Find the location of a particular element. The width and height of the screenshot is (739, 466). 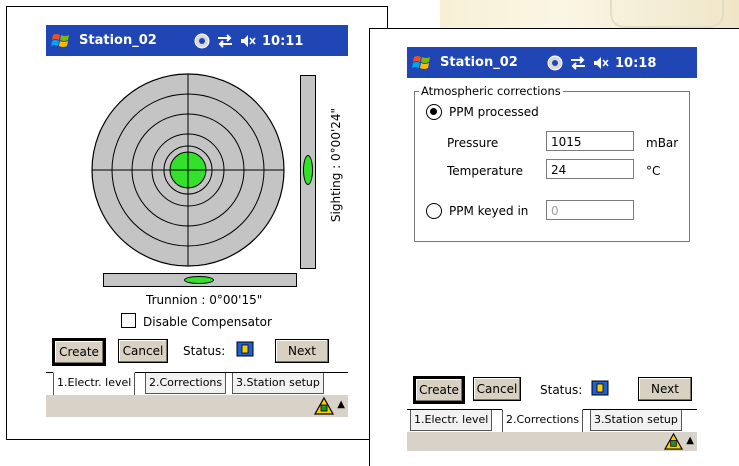

sighting-bubble is located at coordinates (308, 170).